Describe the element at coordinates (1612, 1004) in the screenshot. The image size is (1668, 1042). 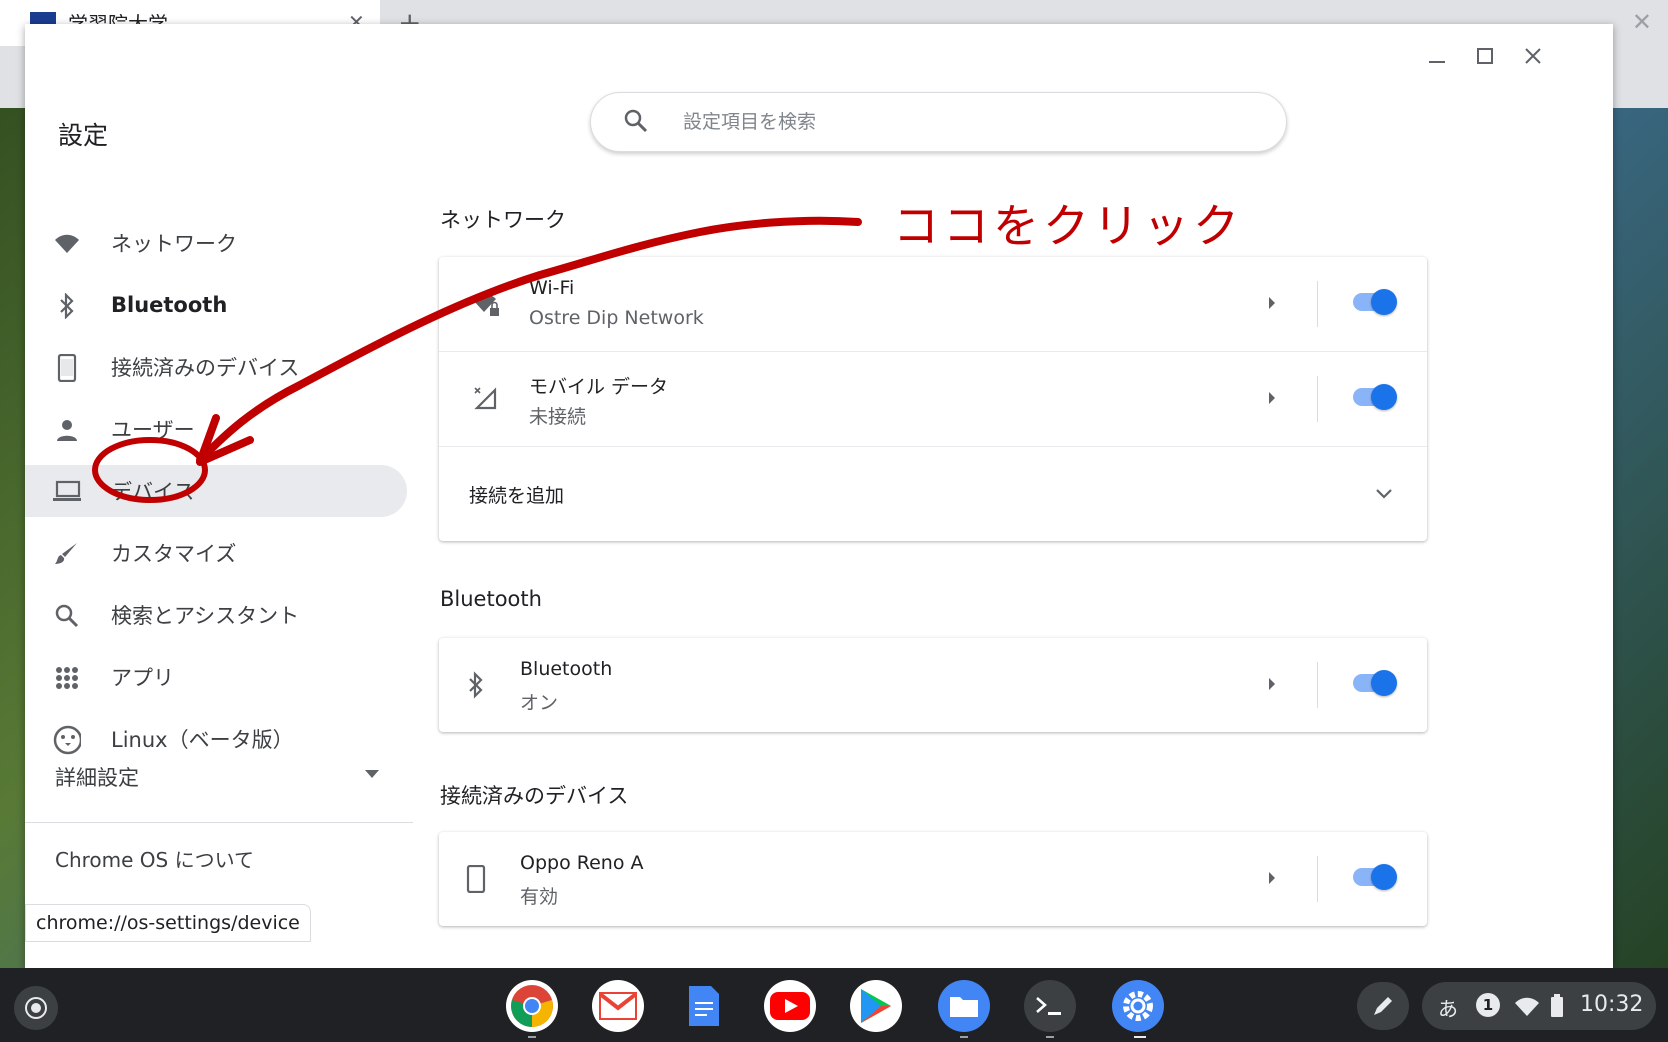
I see `clock: 10:32` at that location.